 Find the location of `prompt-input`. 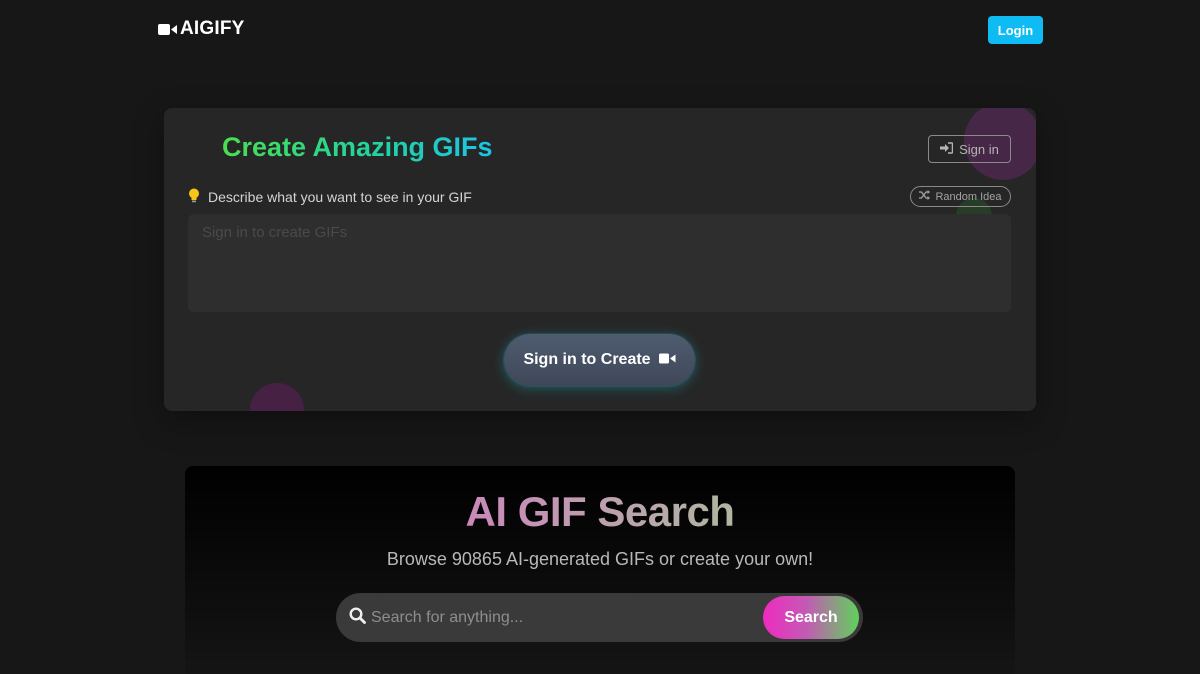

prompt-input is located at coordinates (599, 263).